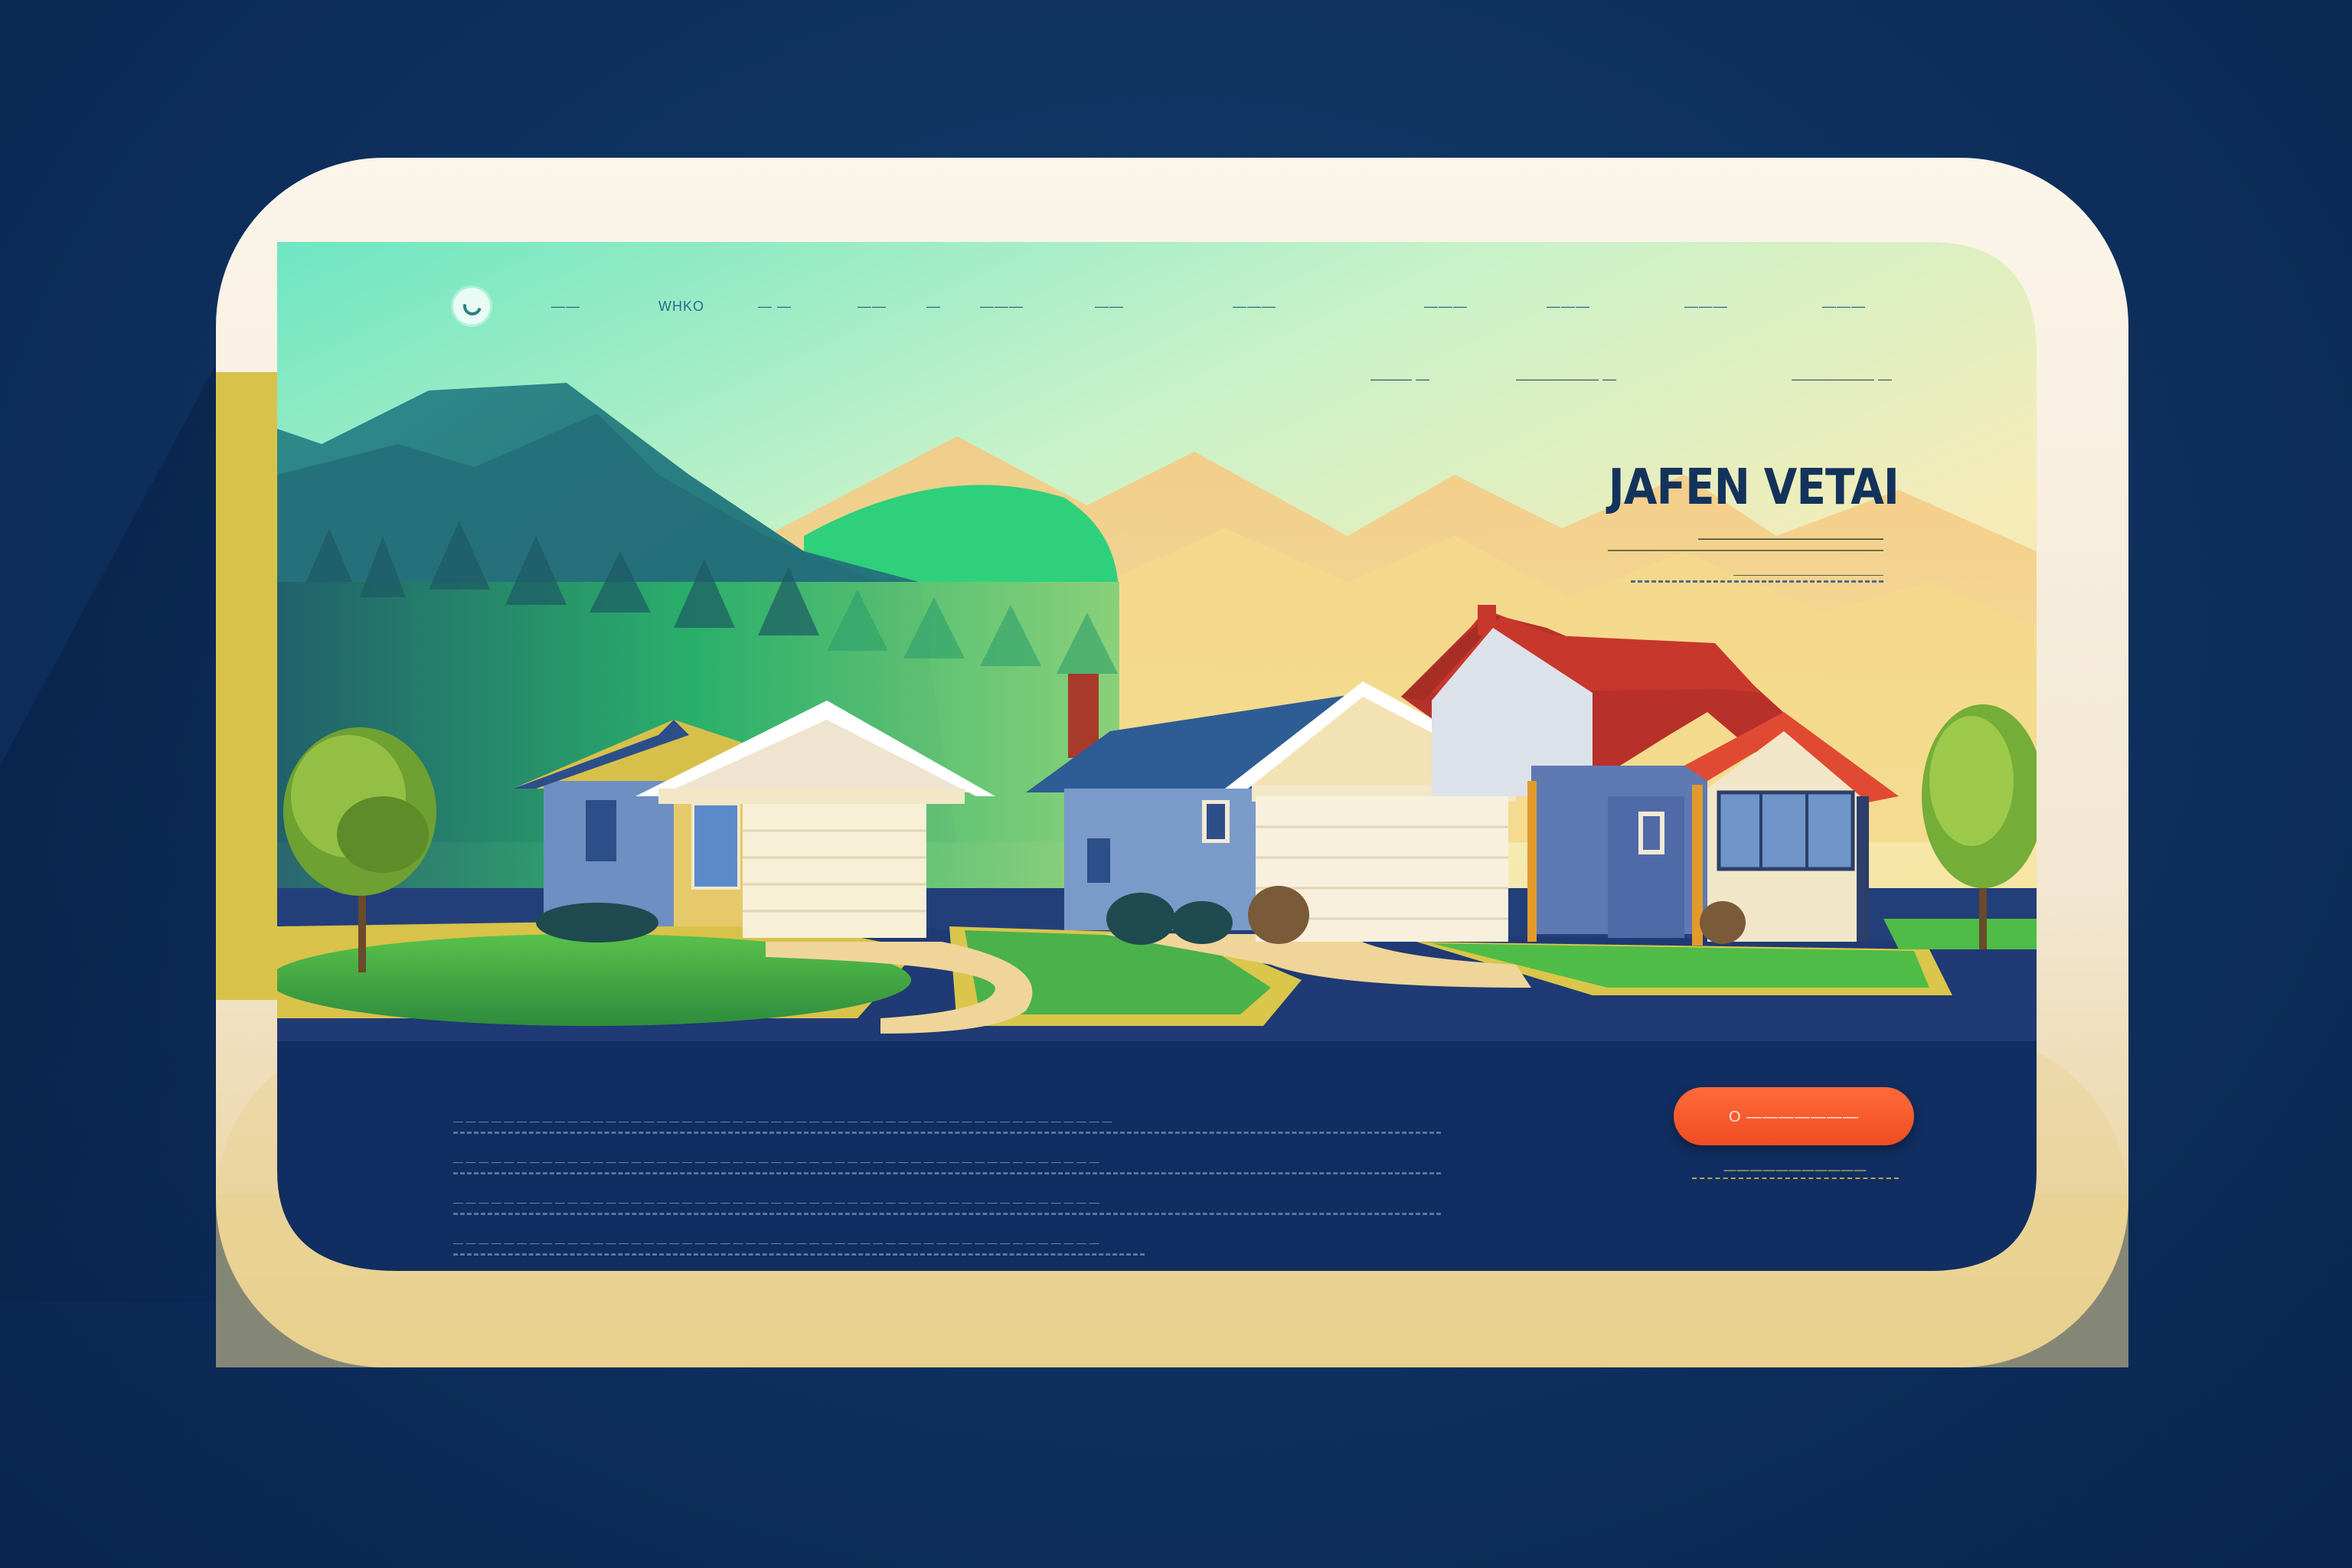  Describe the element at coordinates (1844, 306) in the screenshot. I see `nav-item-12: ———` at that location.